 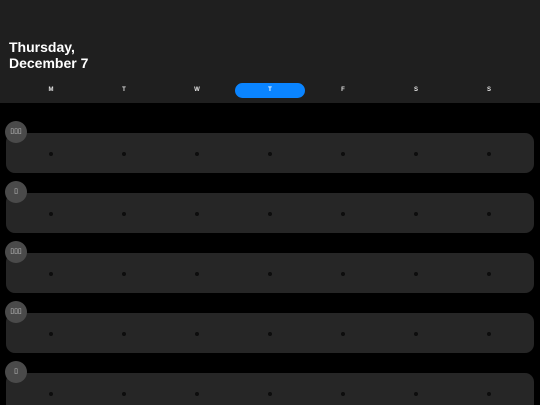 I want to click on title-day: Thursday,, so click(x=42, y=47).